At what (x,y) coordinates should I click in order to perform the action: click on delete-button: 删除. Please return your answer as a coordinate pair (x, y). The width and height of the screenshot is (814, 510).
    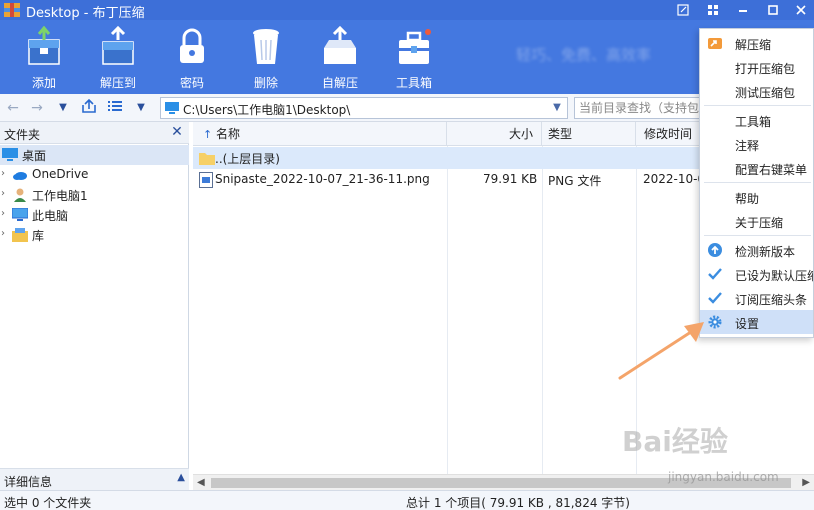
    Looking at the image, I should click on (266, 59).